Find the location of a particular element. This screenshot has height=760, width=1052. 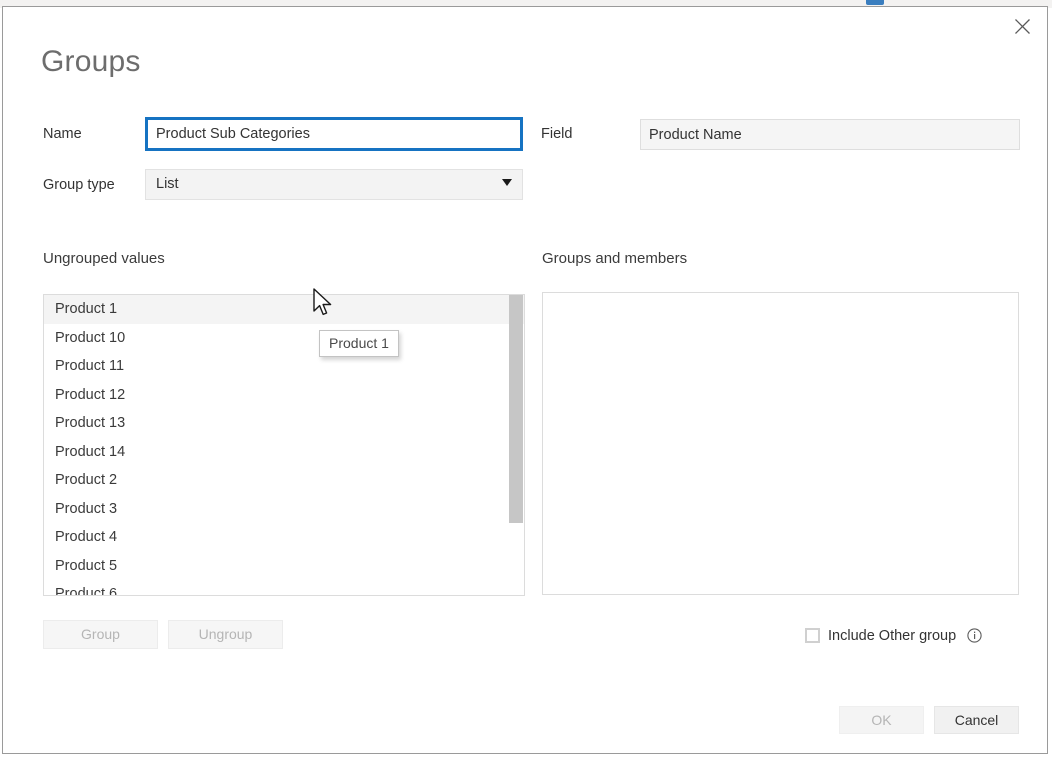

field-input is located at coordinates (830, 134).